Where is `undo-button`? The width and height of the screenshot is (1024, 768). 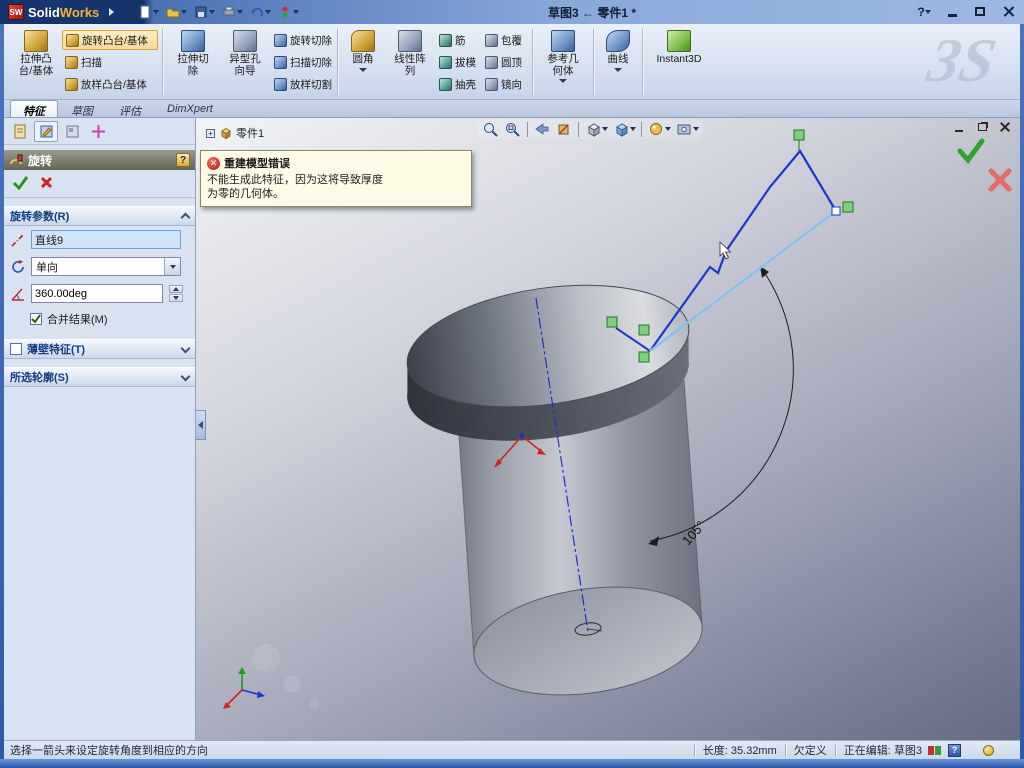 undo-button is located at coordinates (260, 12).